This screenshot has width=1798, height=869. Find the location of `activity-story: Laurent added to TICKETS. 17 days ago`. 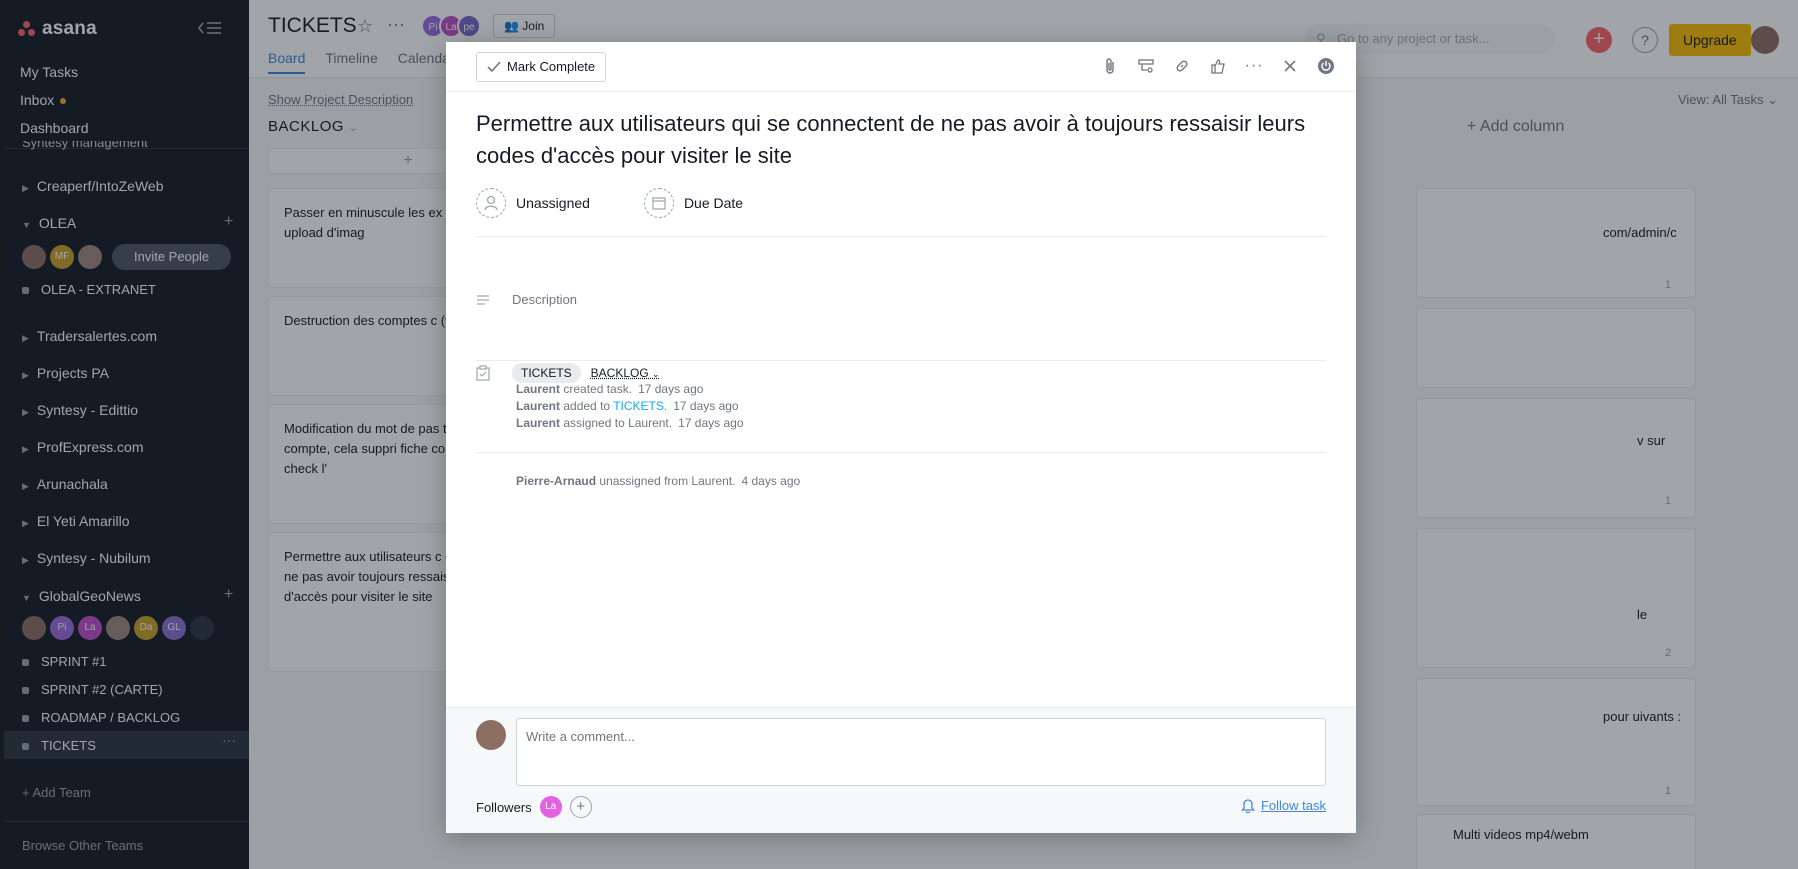

activity-story: Laurent added to TICKETS. 17 days ago is located at coordinates (627, 406).